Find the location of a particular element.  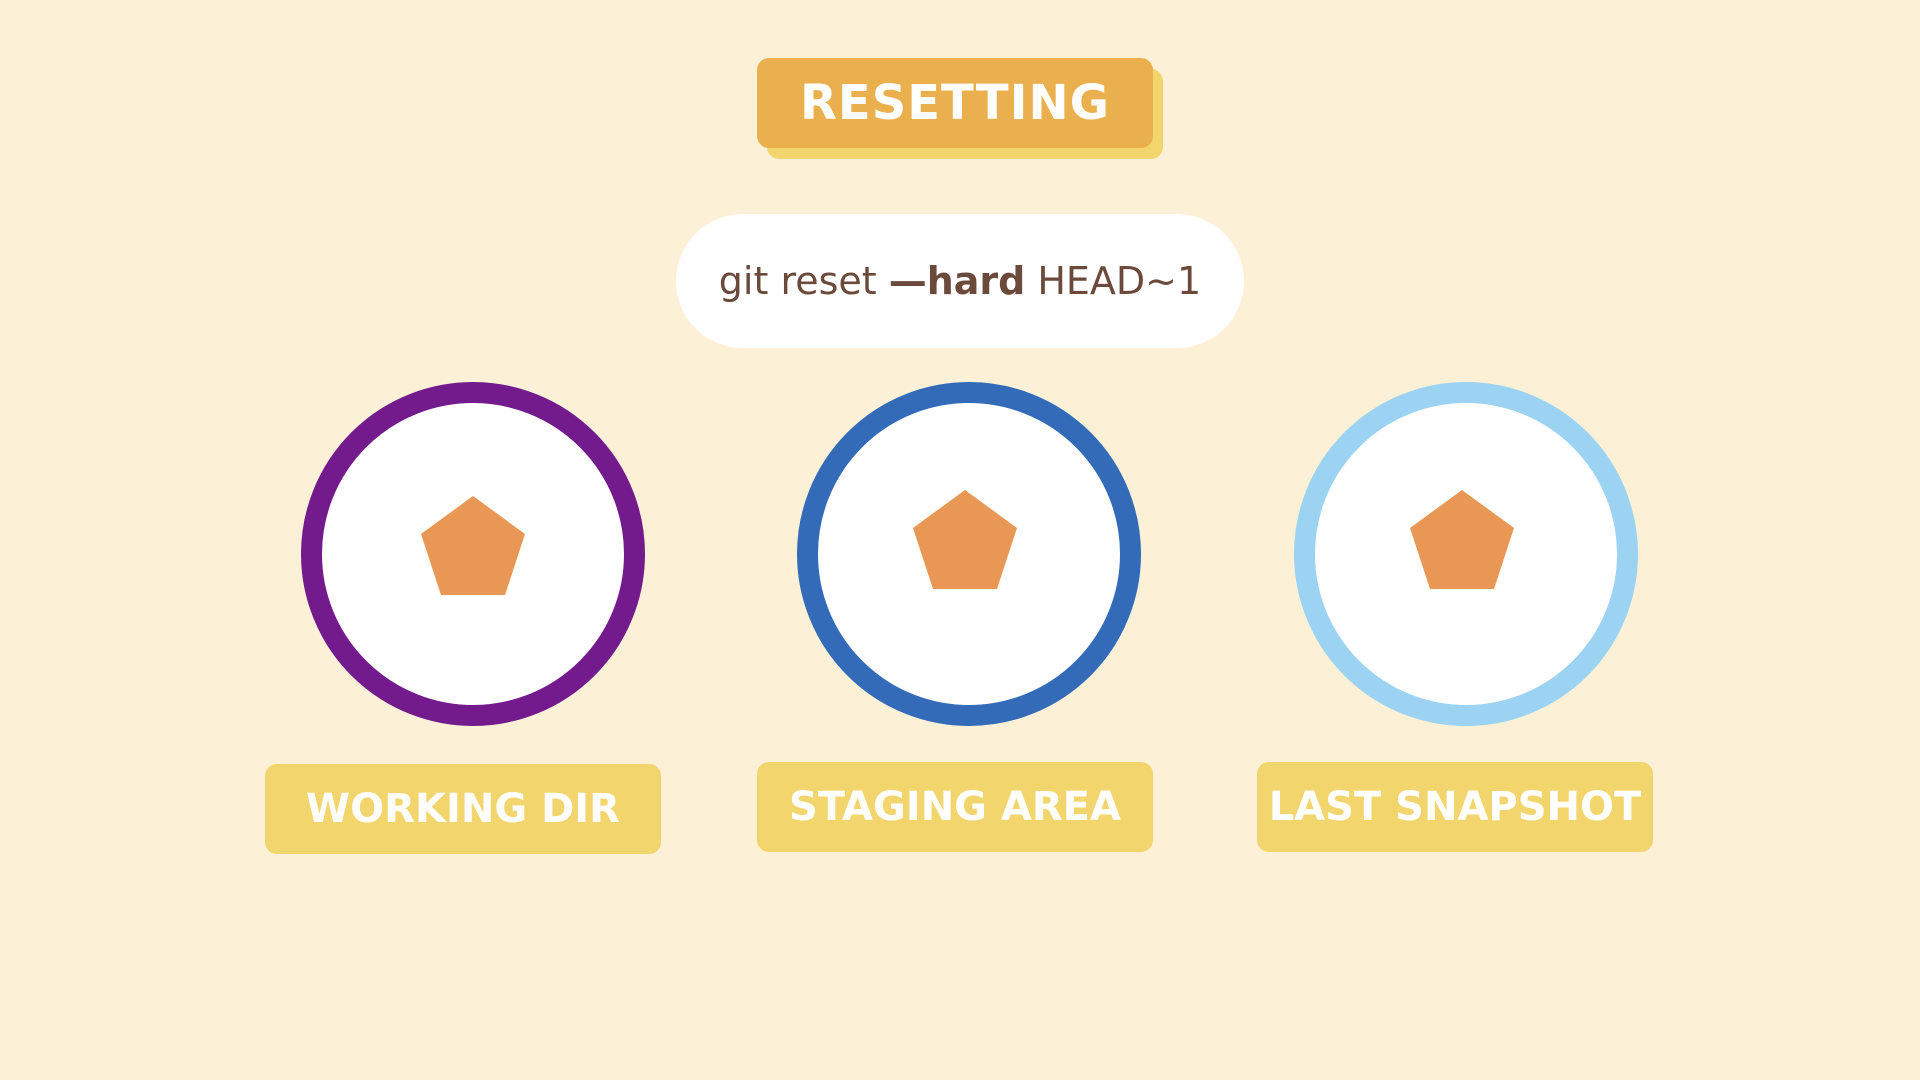

command-prefix: git reset is located at coordinates (797, 281).